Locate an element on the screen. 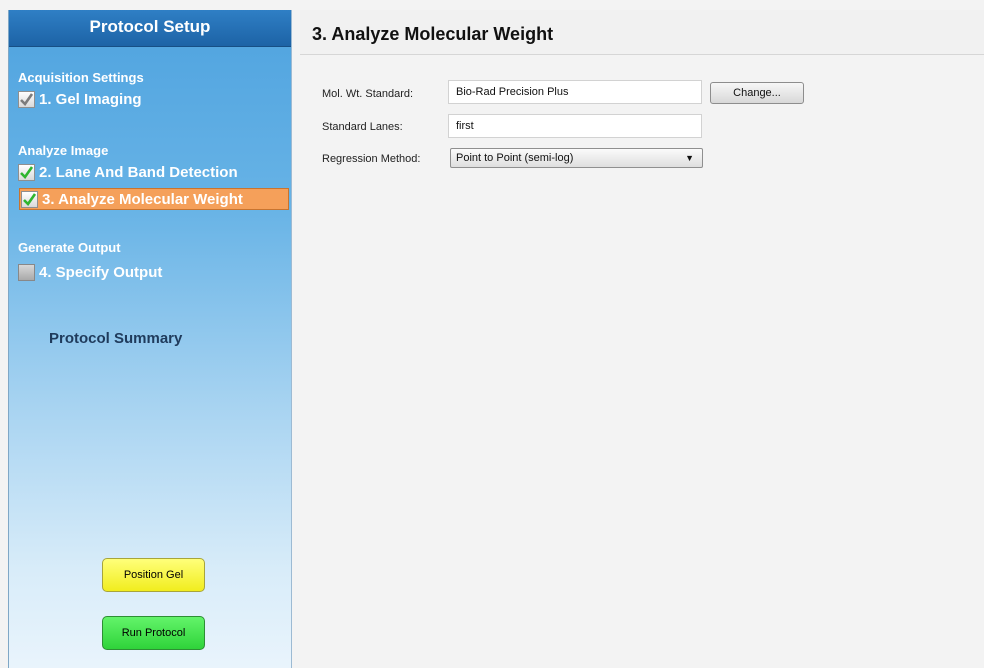 The image size is (984, 668). sidebar-title: Protocol Setup is located at coordinates (150, 28).